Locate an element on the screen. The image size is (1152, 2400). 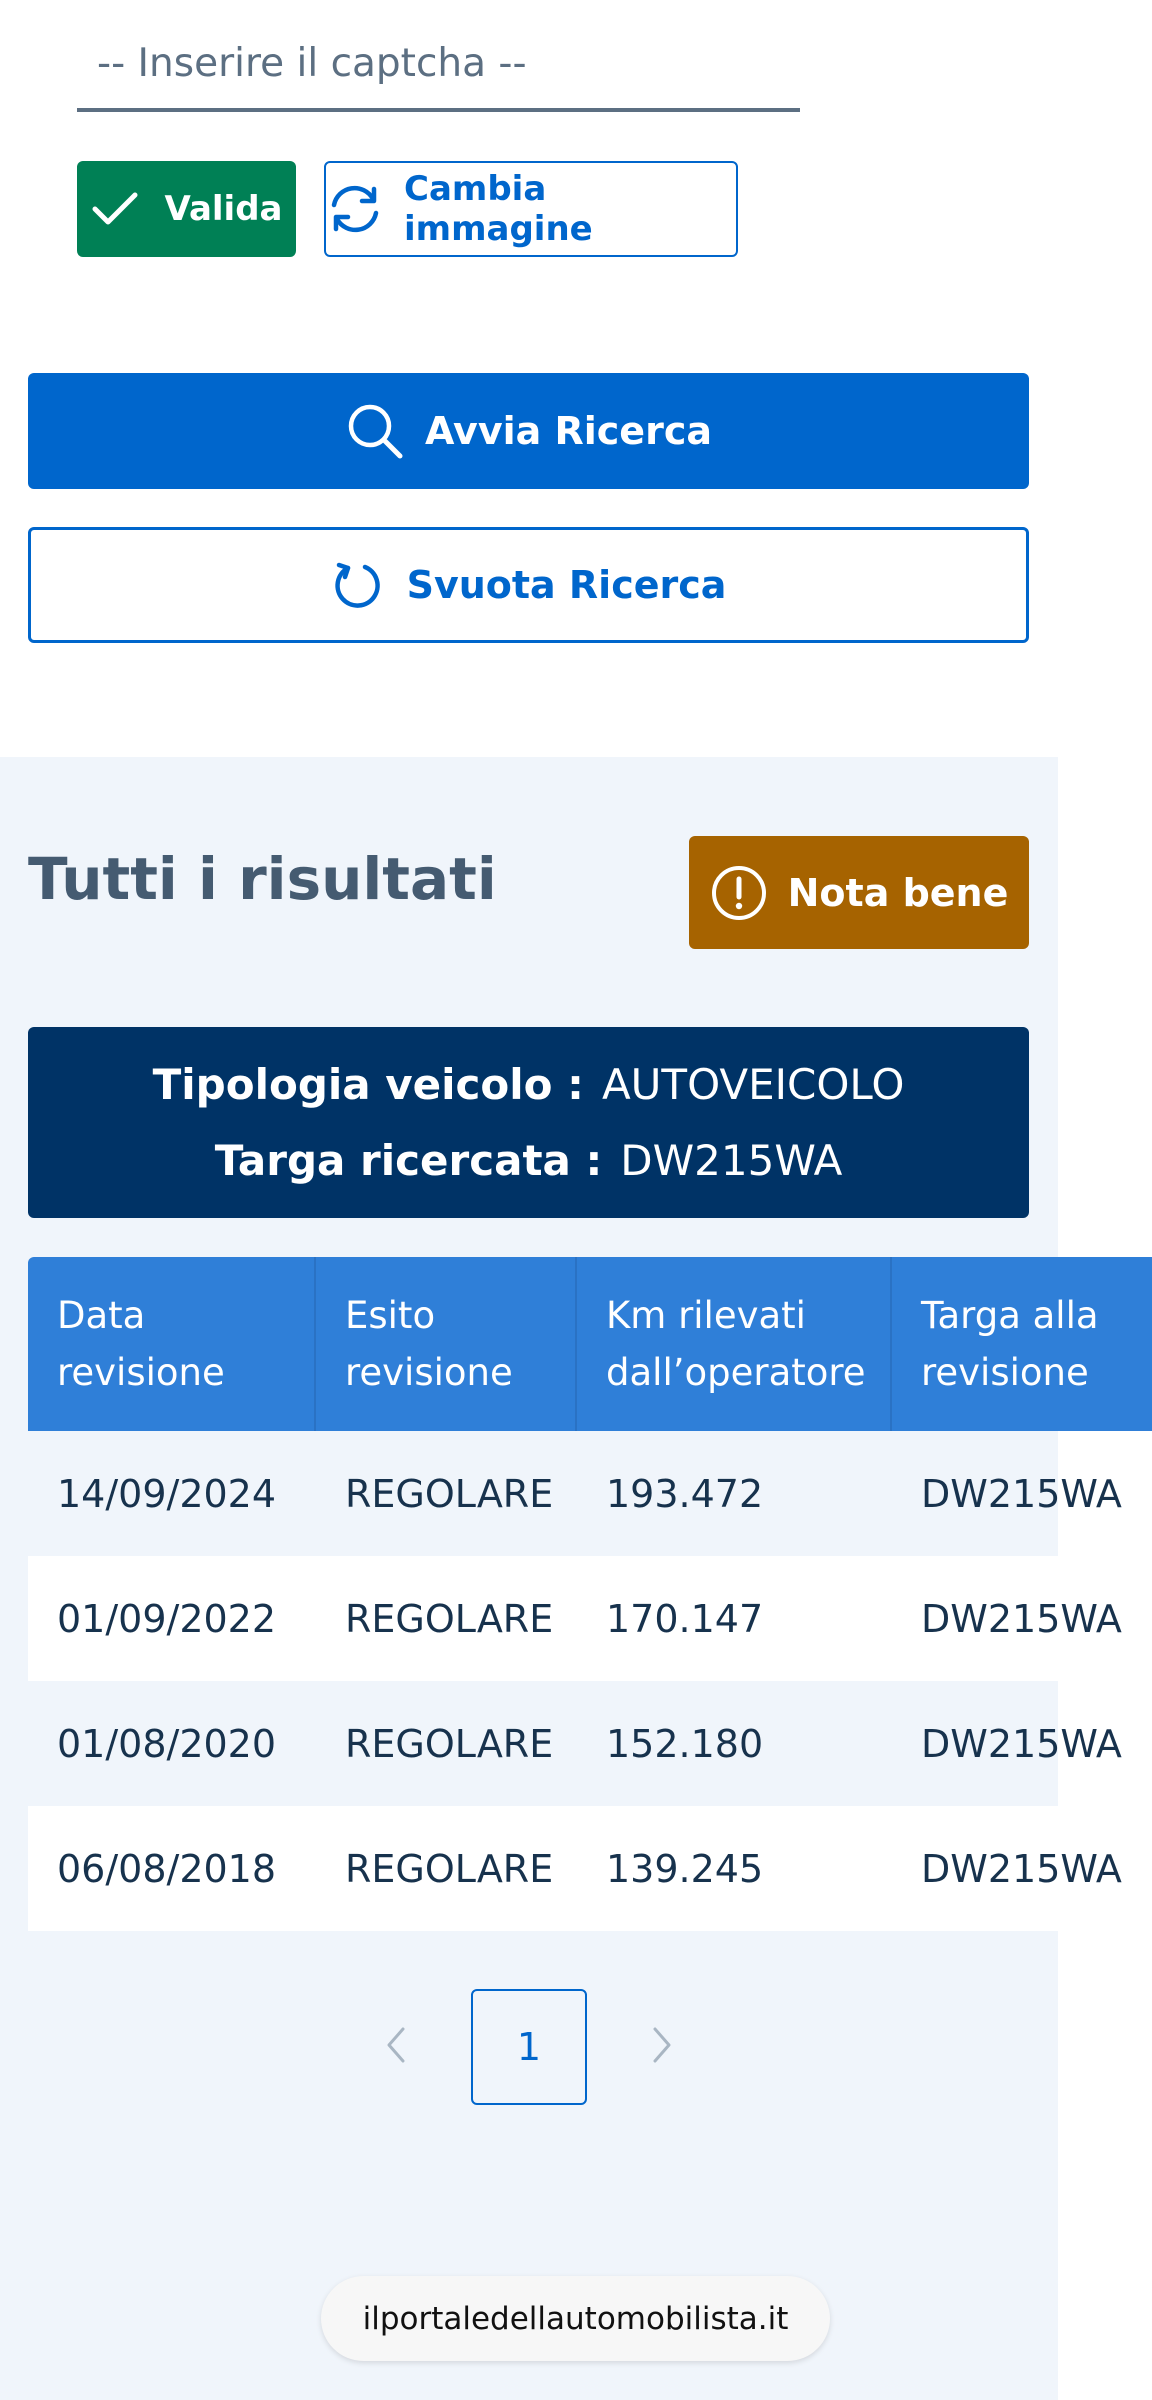
table-row: 01/08/2020 REGOLARE 152.180 DW215WA is located at coordinates (575, 1743).